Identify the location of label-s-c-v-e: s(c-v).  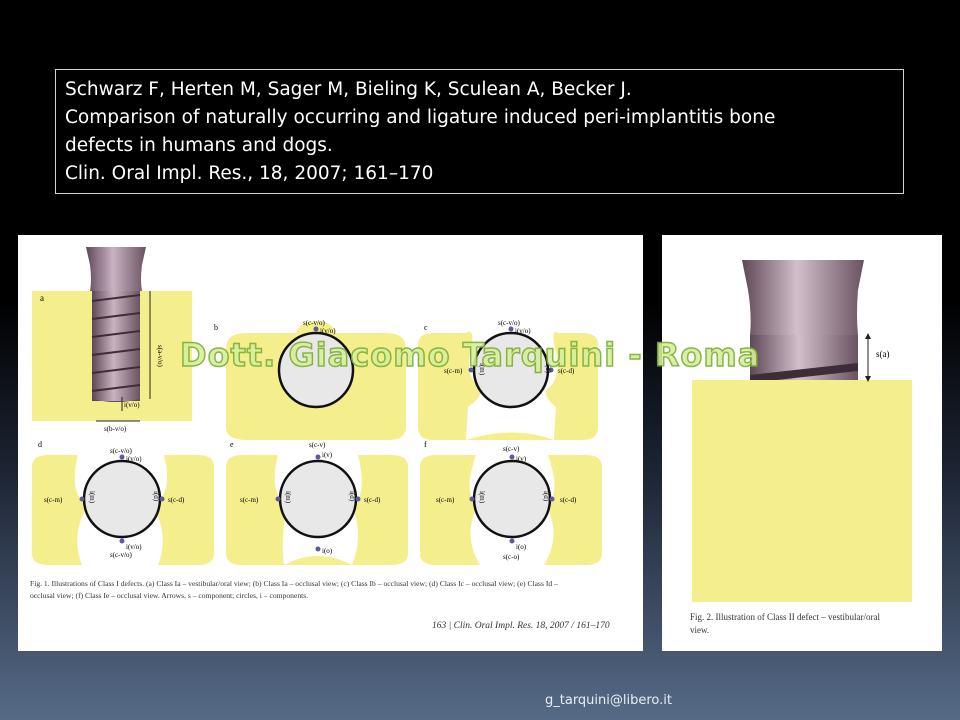
(317, 445).